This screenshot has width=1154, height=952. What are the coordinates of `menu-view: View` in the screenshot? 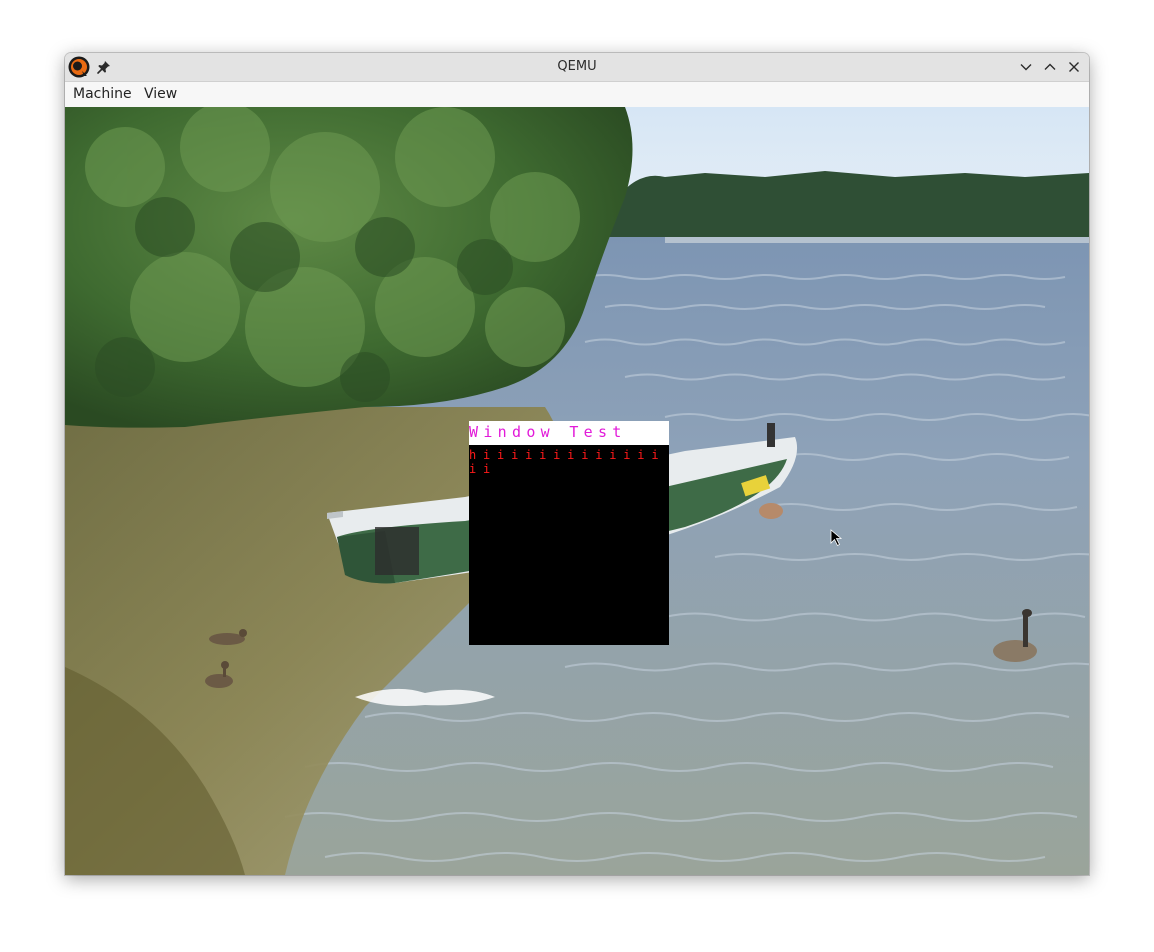 It's located at (160, 94).